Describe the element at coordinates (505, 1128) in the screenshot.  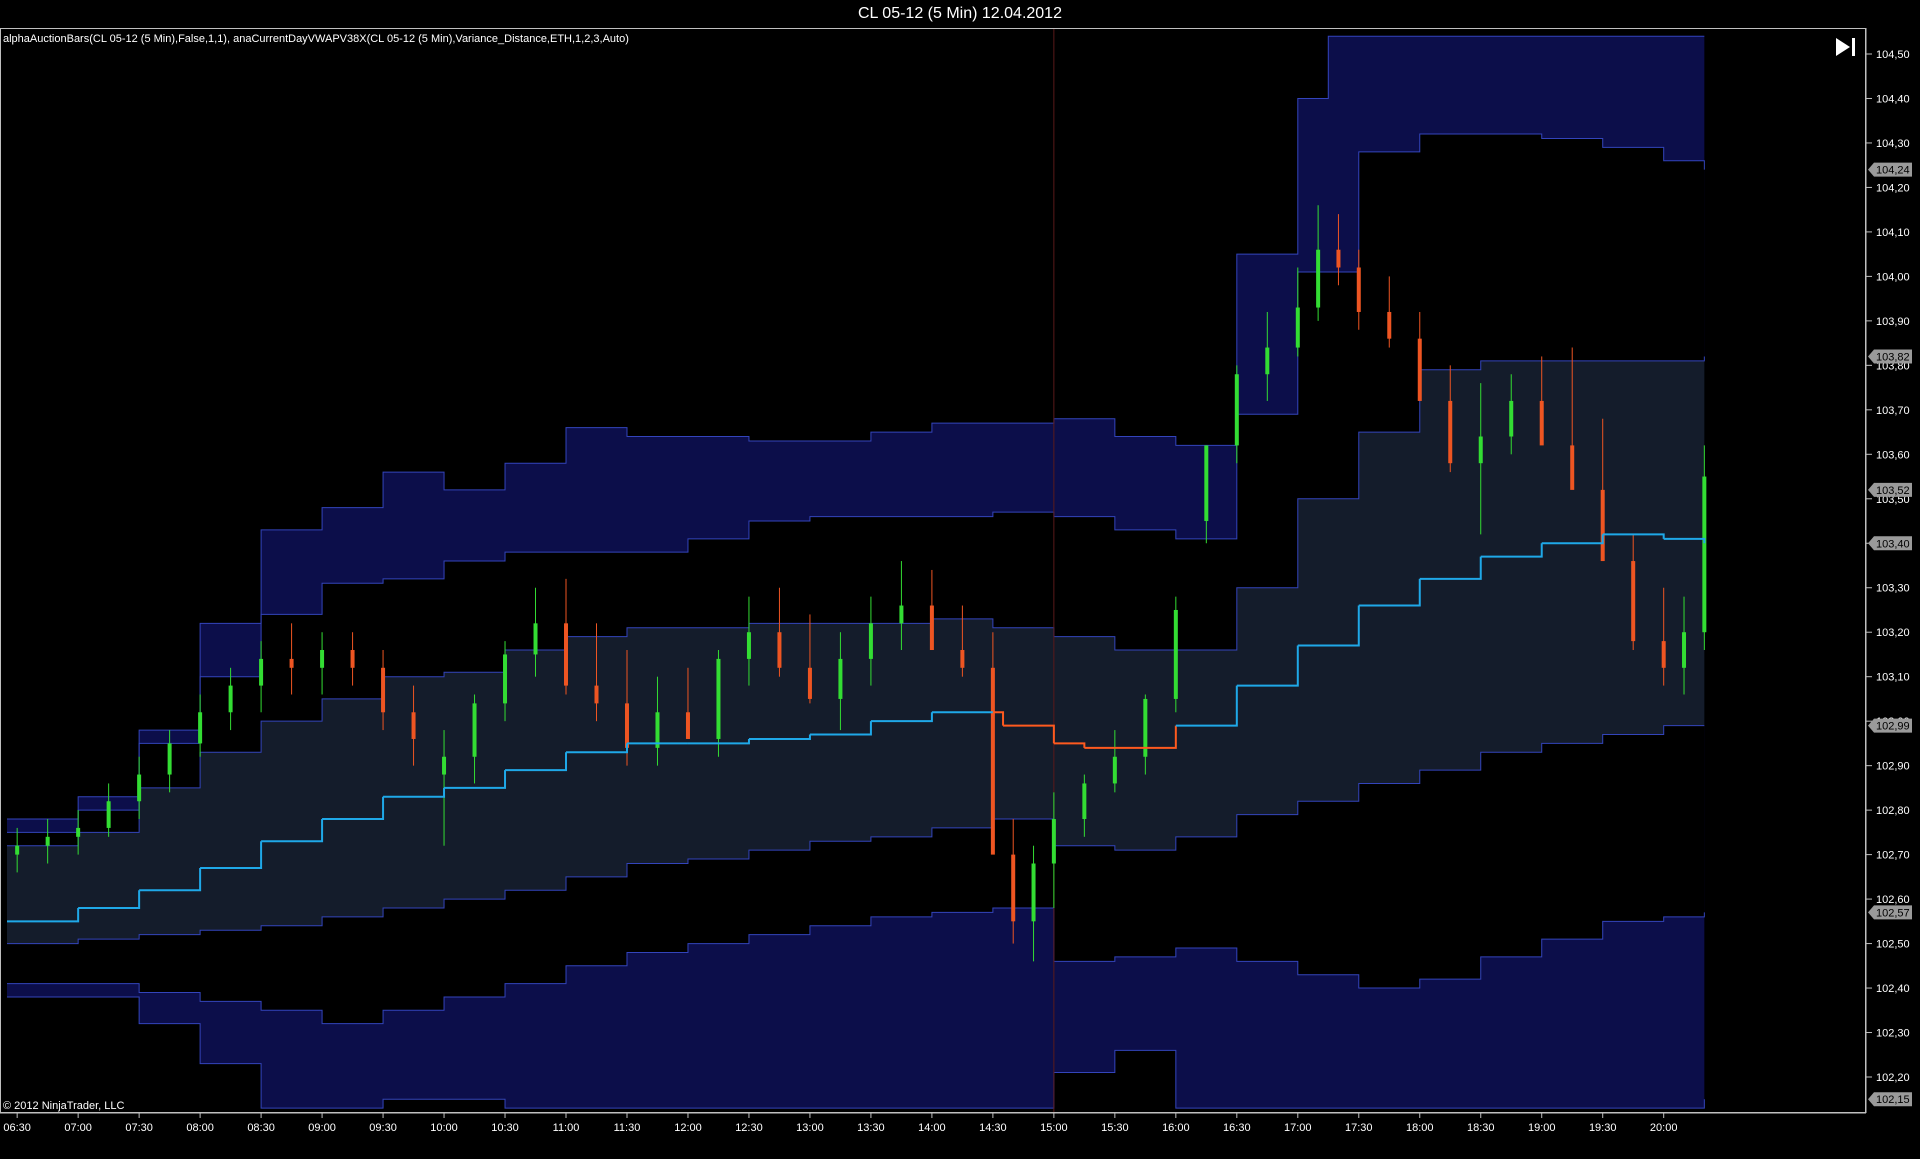
I see `time-tick-label: 10:30` at that location.